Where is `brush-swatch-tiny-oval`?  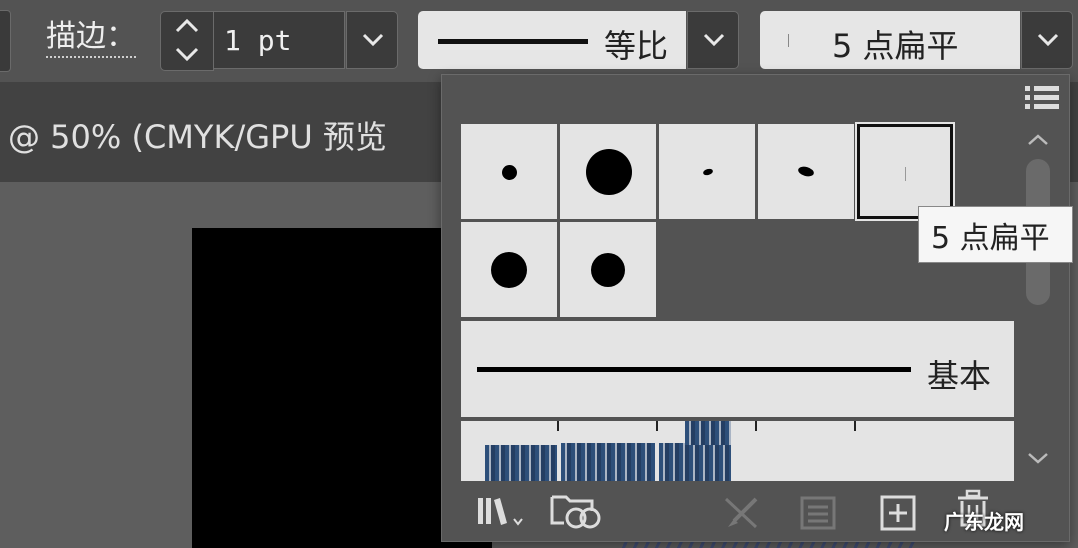 brush-swatch-tiny-oval is located at coordinates (707, 171).